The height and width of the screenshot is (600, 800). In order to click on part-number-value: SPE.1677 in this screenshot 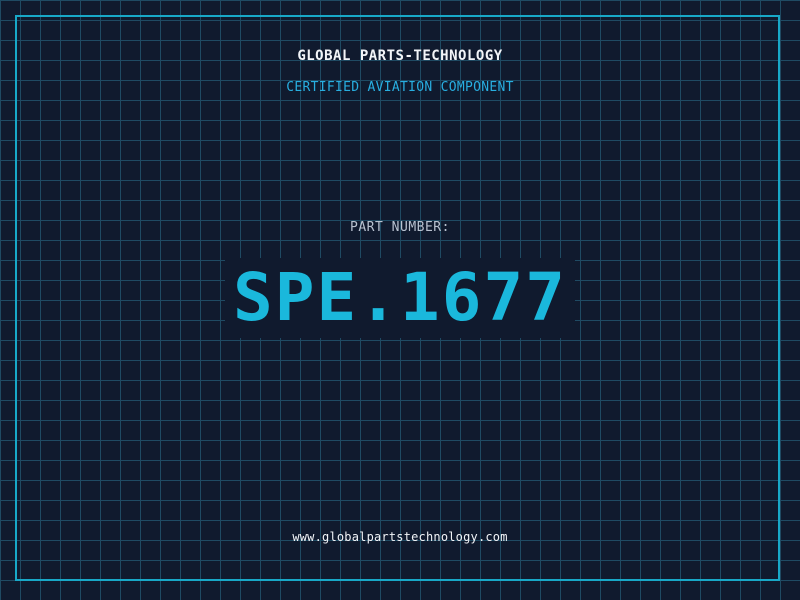, I will do `click(400, 298)`.